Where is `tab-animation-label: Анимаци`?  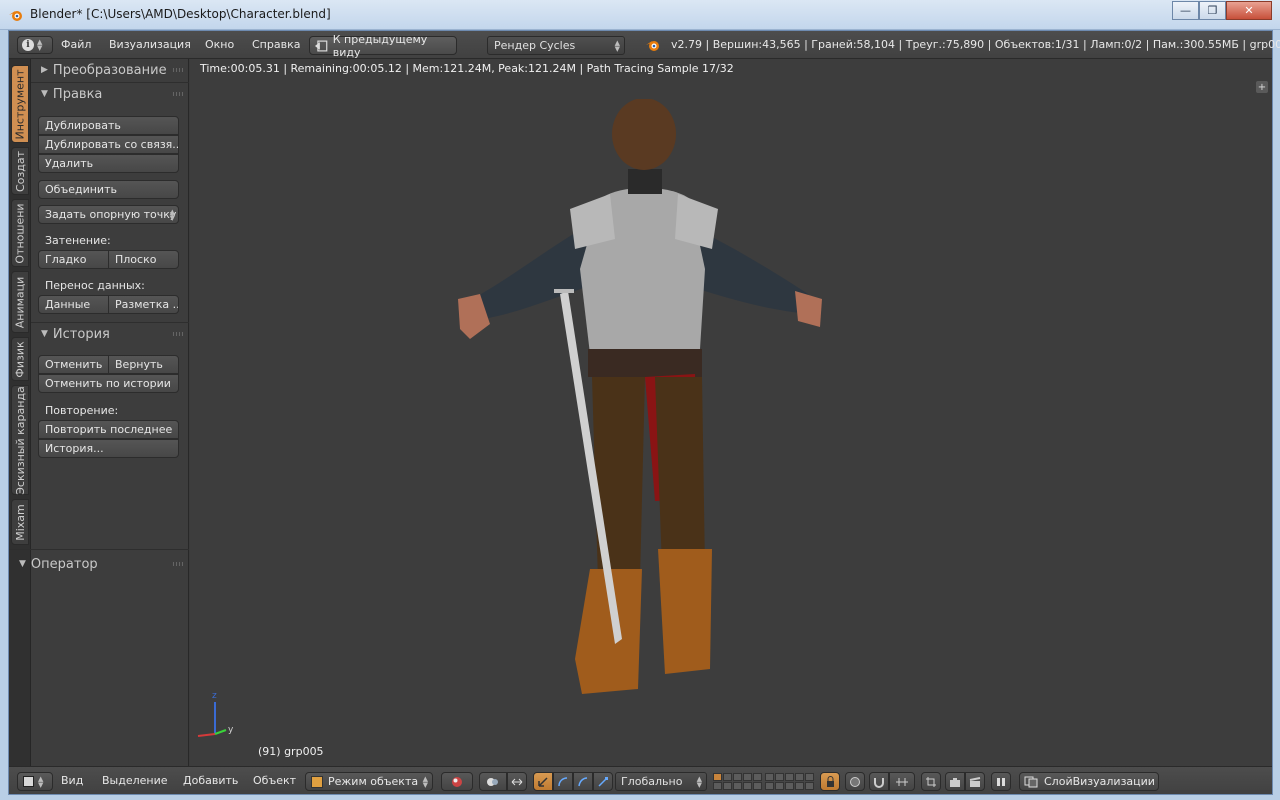
tab-animation-label: Анимаци is located at coordinates (20, 302).